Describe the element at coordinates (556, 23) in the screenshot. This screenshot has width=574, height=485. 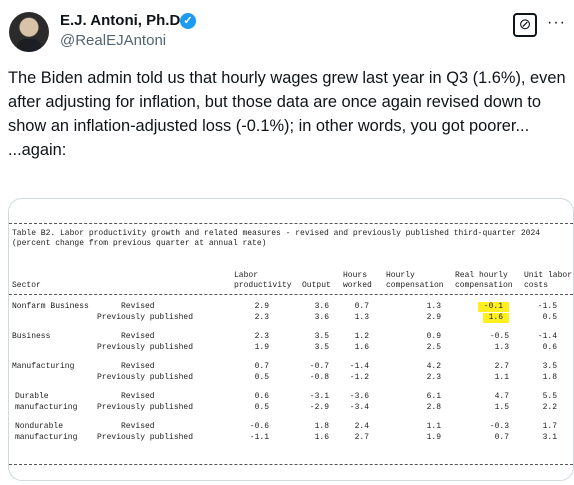
I see `more-options-icon: ···` at that location.